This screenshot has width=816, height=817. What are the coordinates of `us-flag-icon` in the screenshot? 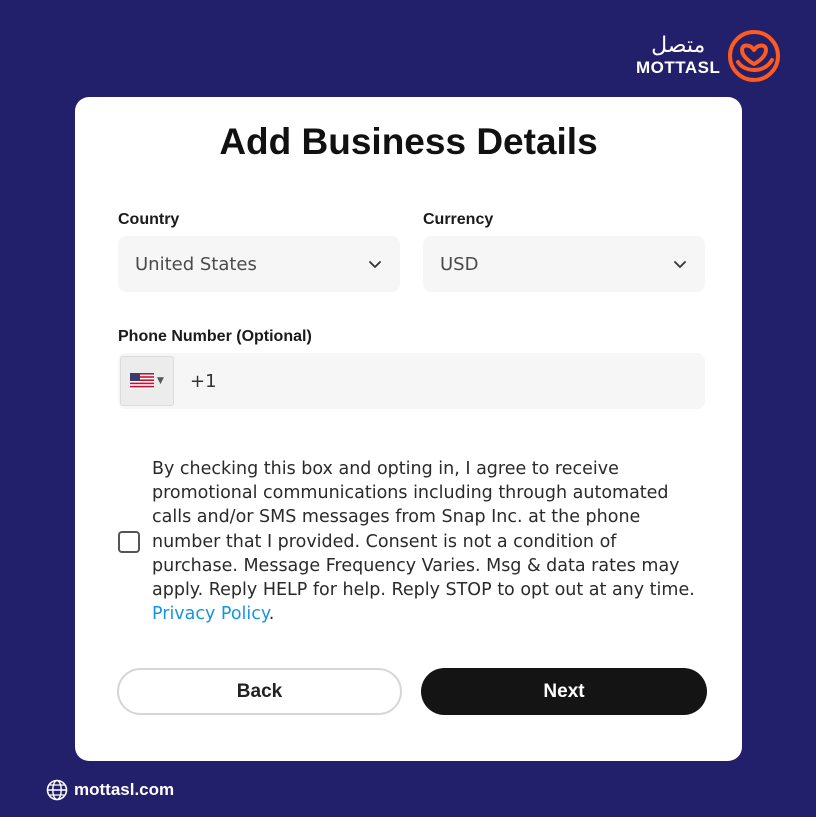 It's located at (142, 381).